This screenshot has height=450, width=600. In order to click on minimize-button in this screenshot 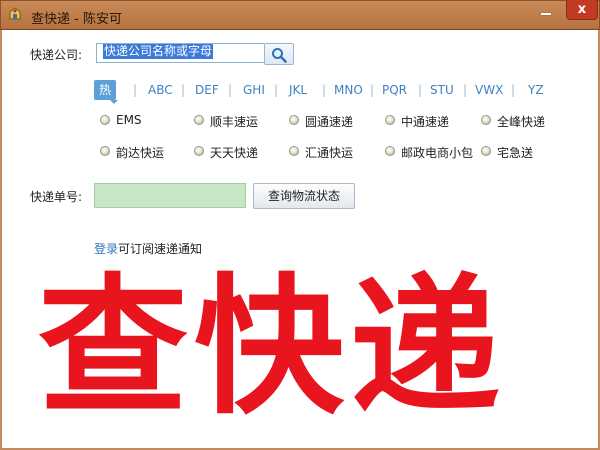, I will do `click(546, 10)`.